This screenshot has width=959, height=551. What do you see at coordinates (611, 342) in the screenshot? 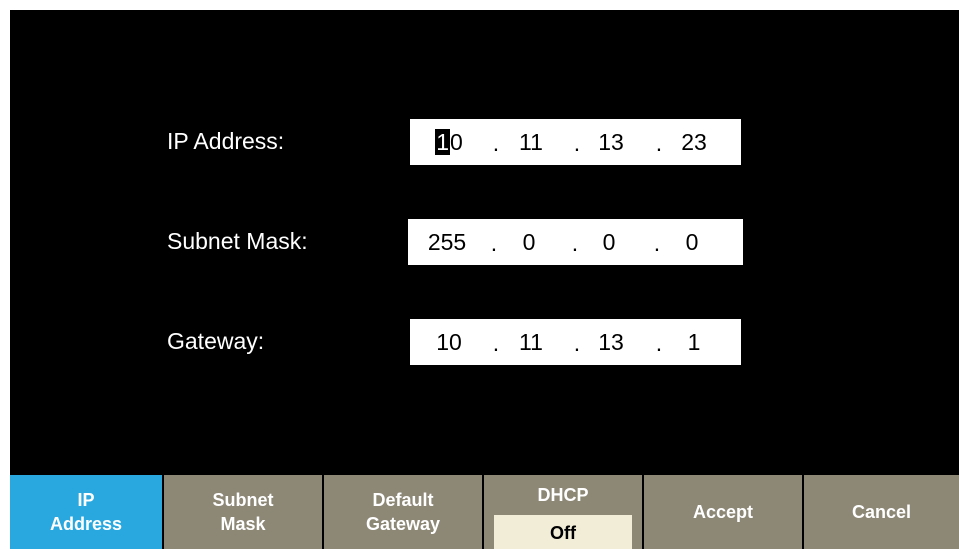
I see `gateway-octet-3: 13` at bounding box center [611, 342].